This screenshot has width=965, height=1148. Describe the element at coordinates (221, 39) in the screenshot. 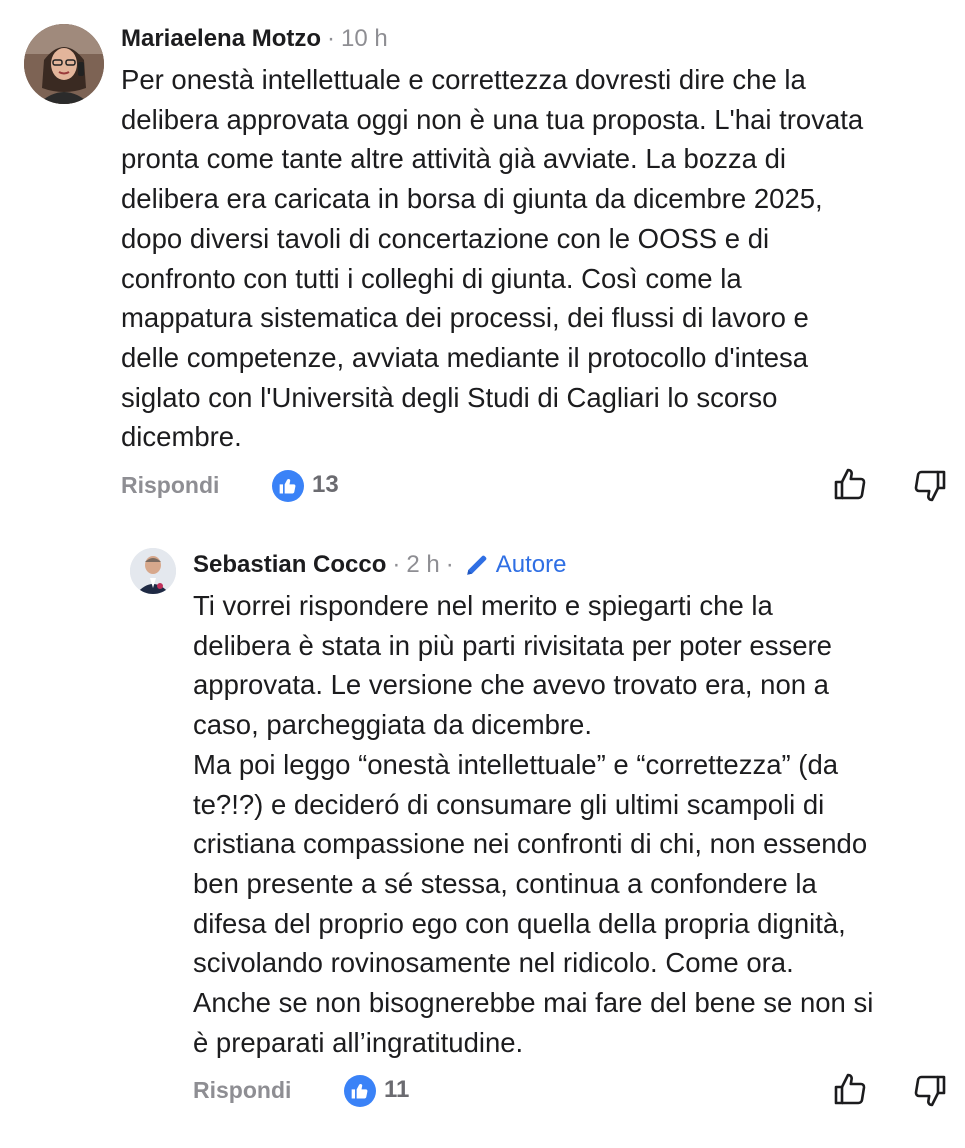

I see `author-name: Mariaelena Motzo` at that location.